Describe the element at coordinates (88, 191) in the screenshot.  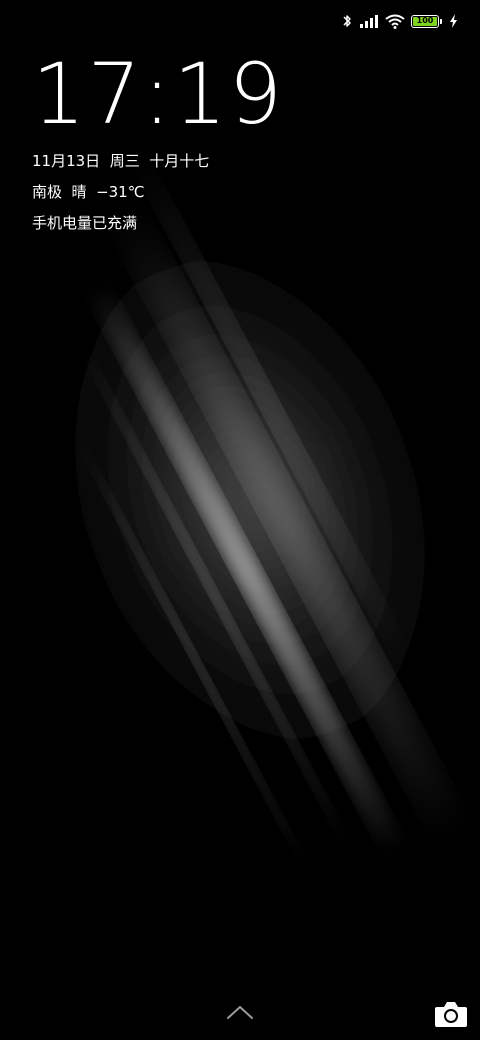
I see `weather-line: 南极 晴 −31℃` at that location.